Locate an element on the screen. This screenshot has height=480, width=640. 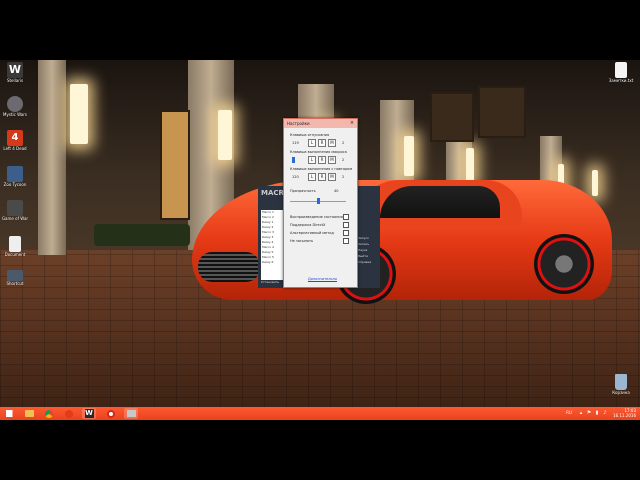
dialog-title: Настройки is located at coordinates (320, 123).